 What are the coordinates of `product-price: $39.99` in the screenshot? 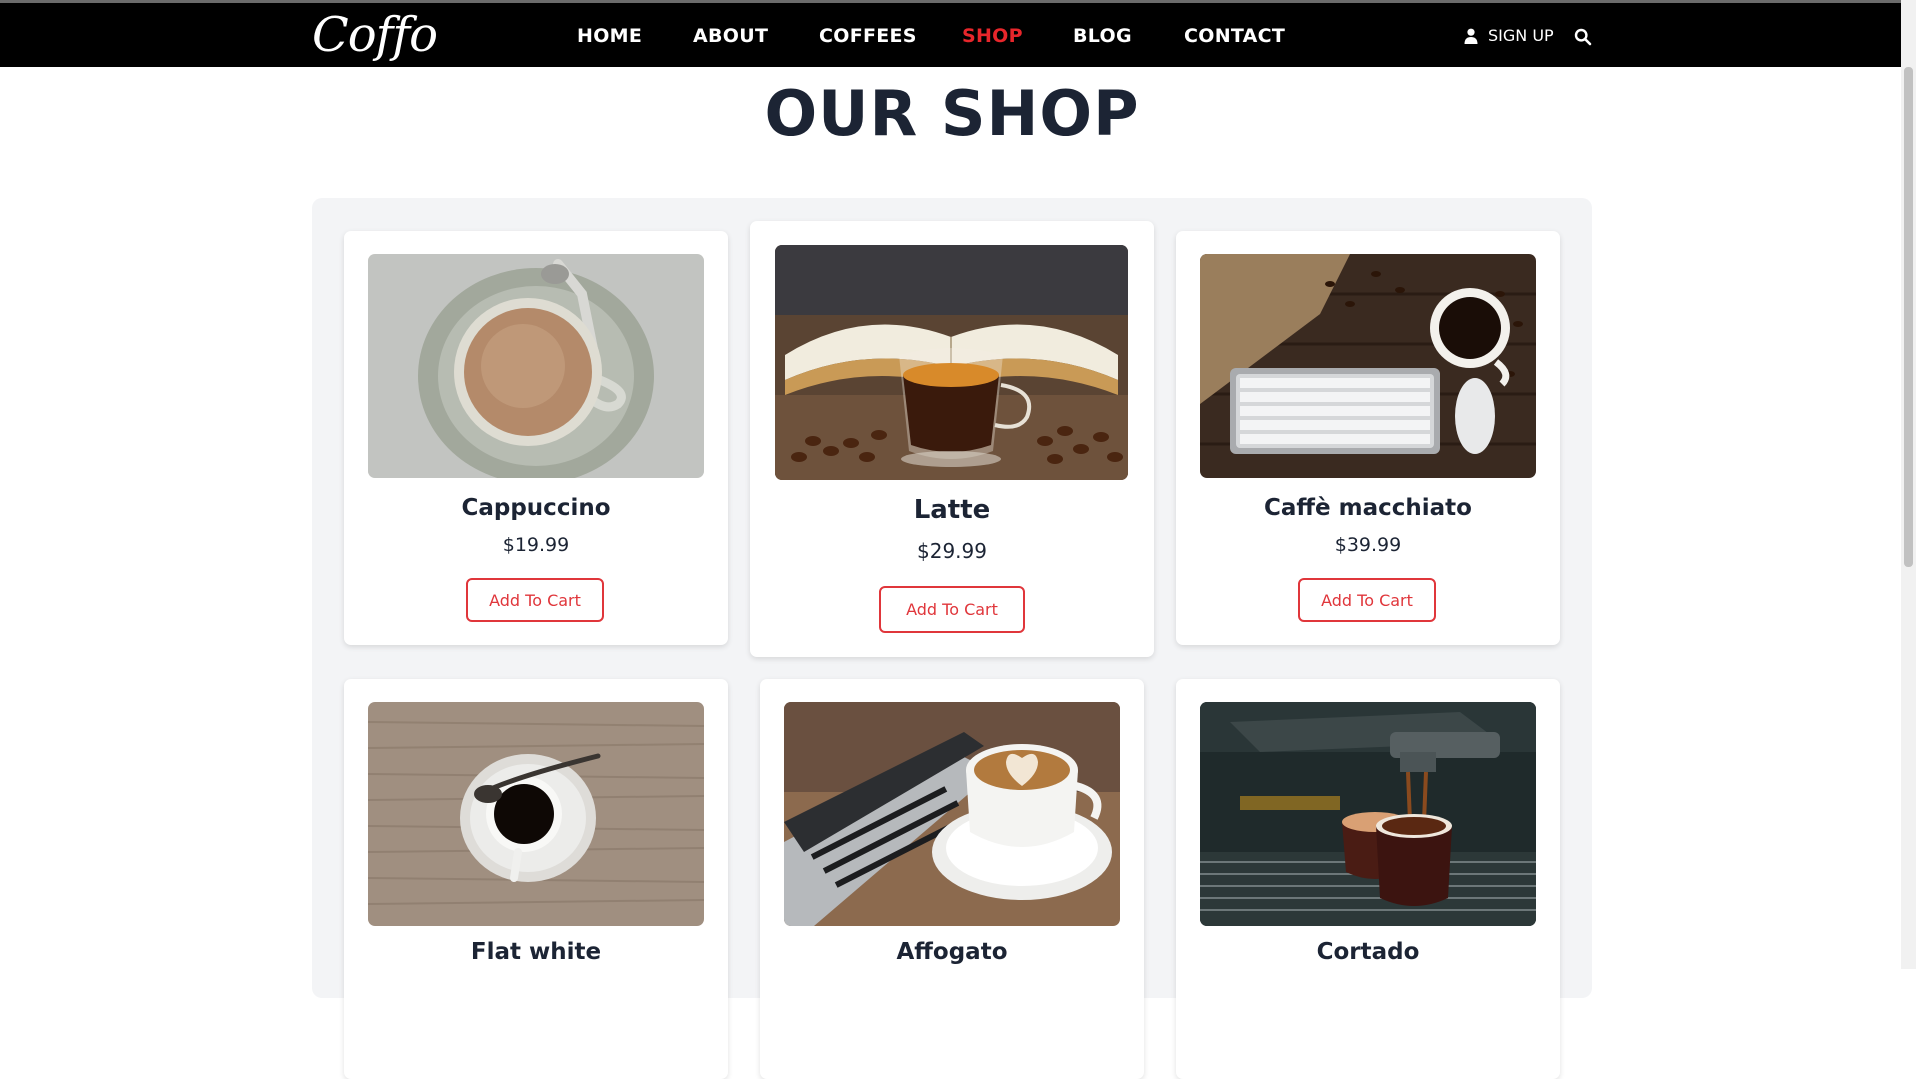 It's located at (1368, 545).